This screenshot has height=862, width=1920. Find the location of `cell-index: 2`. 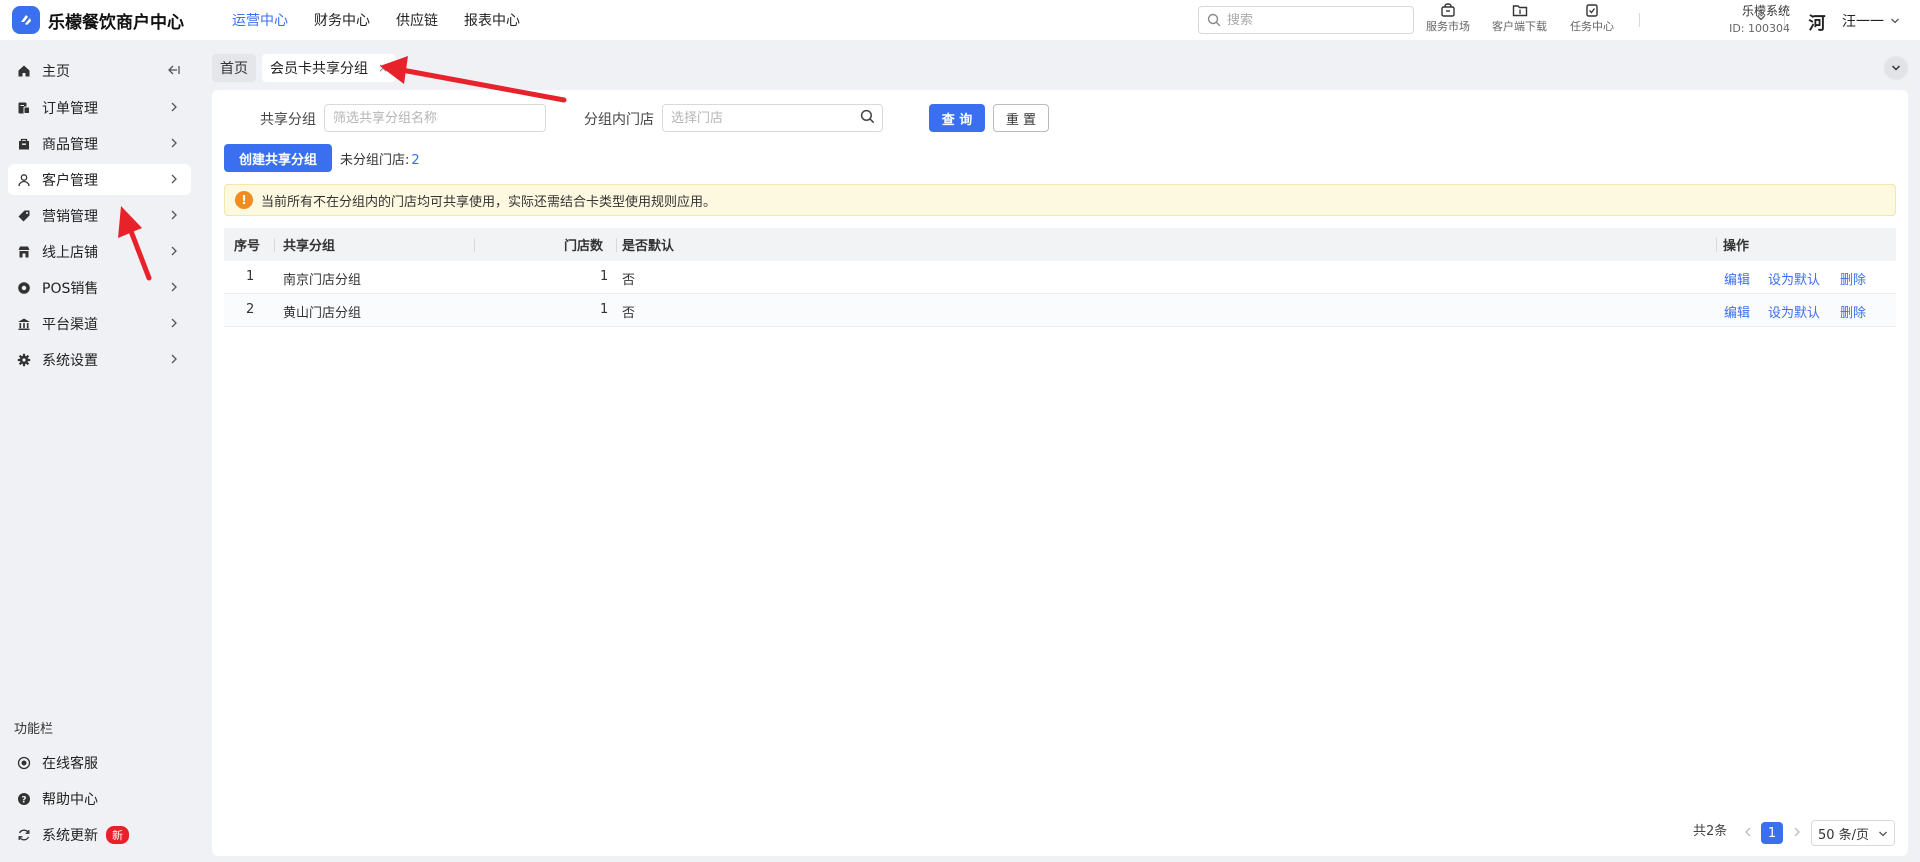

cell-index: 2 is located at coordinates (250, 309).